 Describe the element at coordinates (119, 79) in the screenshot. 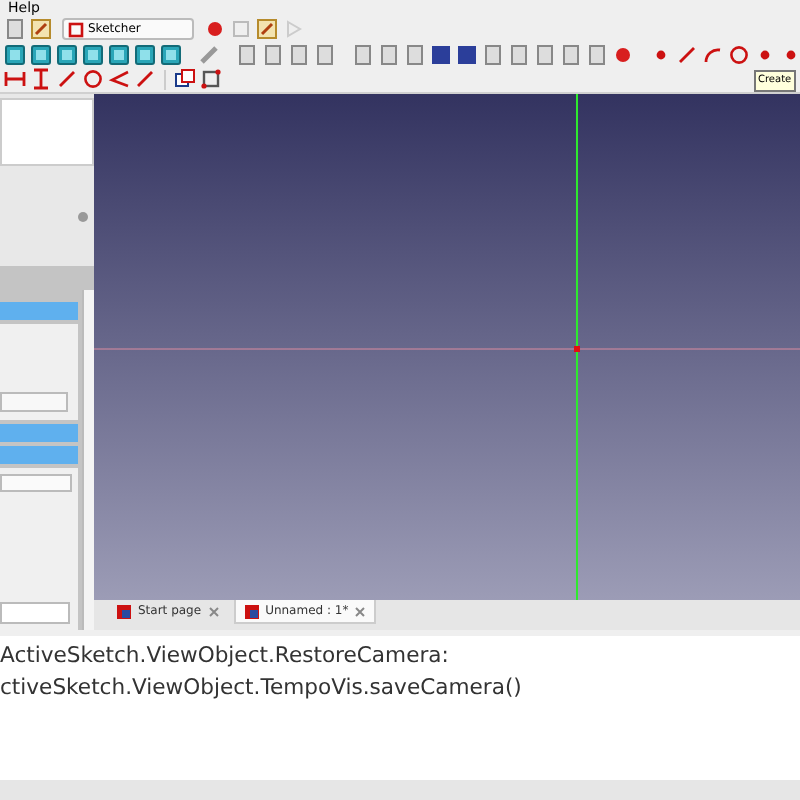

I see `angle-icon` at that location.